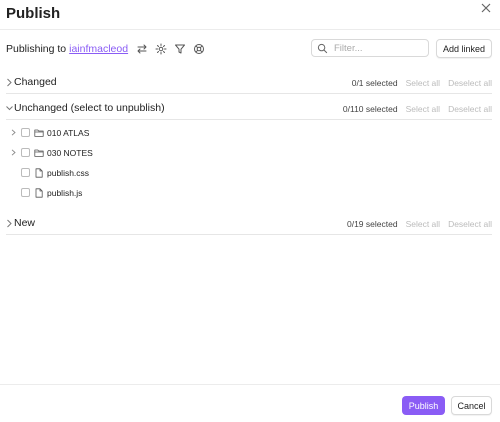  Describe the element at coordinates (35, 82) in the screenshot. I see `section-title: Changed` at that location.